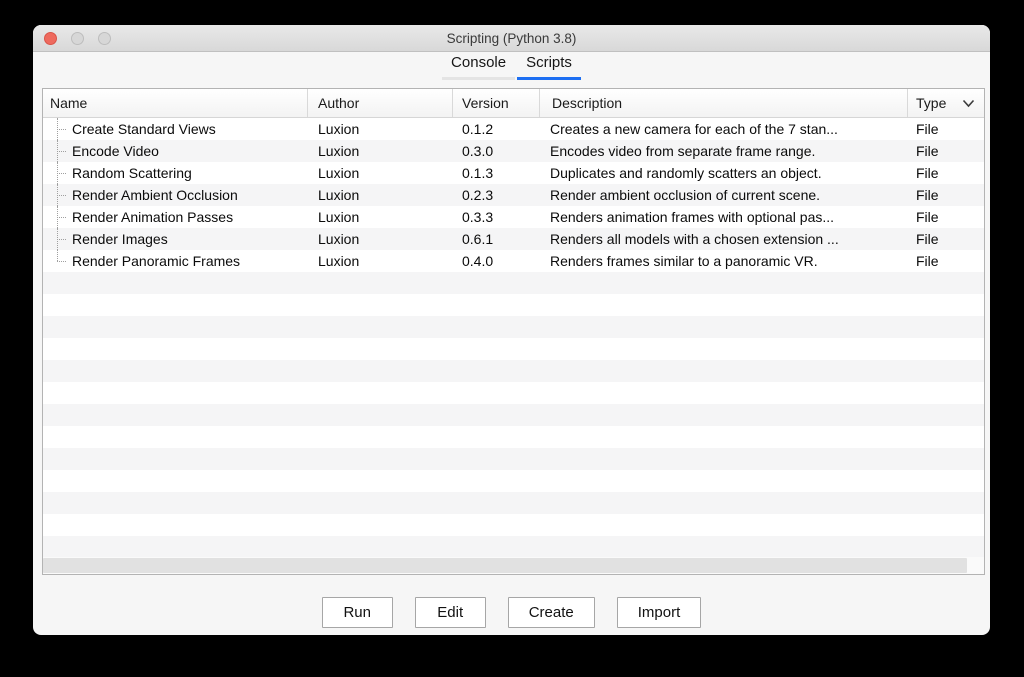  I want to click on horizontal-scrollbar, so click(513, 565).